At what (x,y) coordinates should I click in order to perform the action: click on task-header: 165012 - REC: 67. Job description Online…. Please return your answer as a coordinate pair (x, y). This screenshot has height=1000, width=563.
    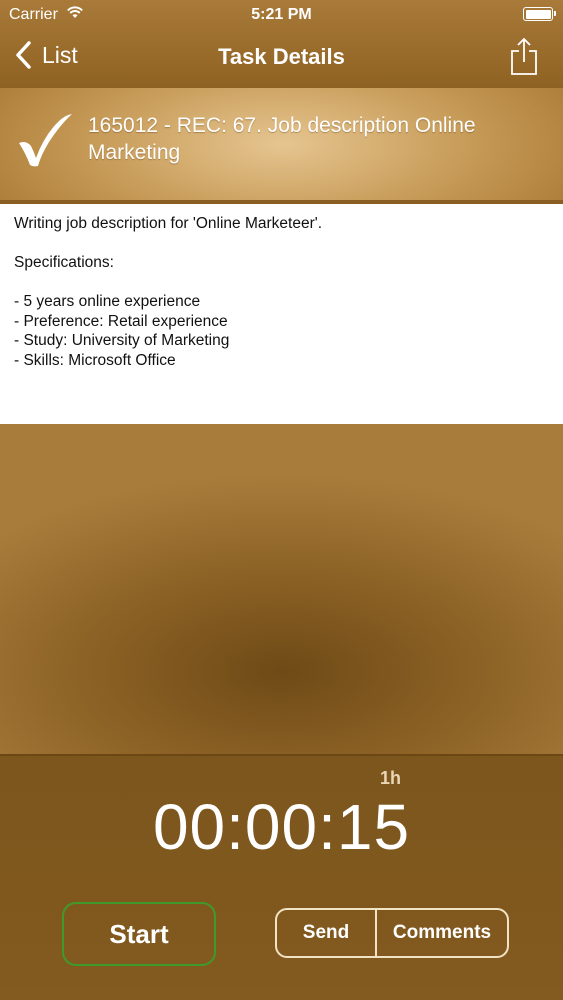
    Looking at the image, I should click on (281, 145).